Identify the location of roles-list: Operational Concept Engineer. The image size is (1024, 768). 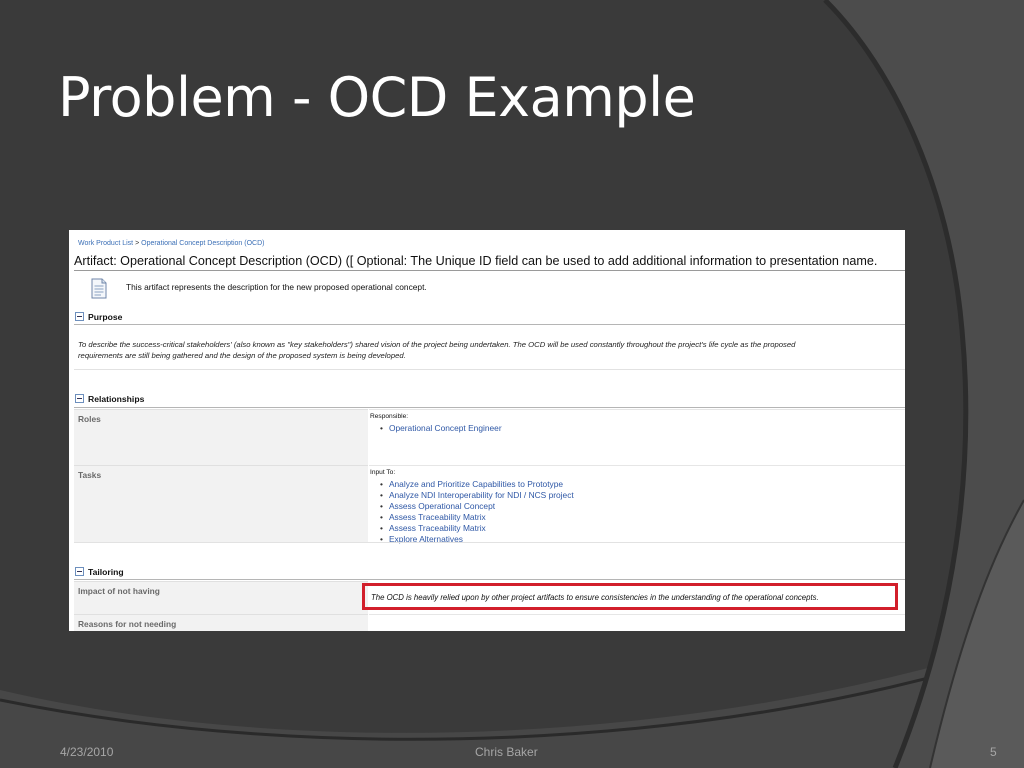
(441, 428).